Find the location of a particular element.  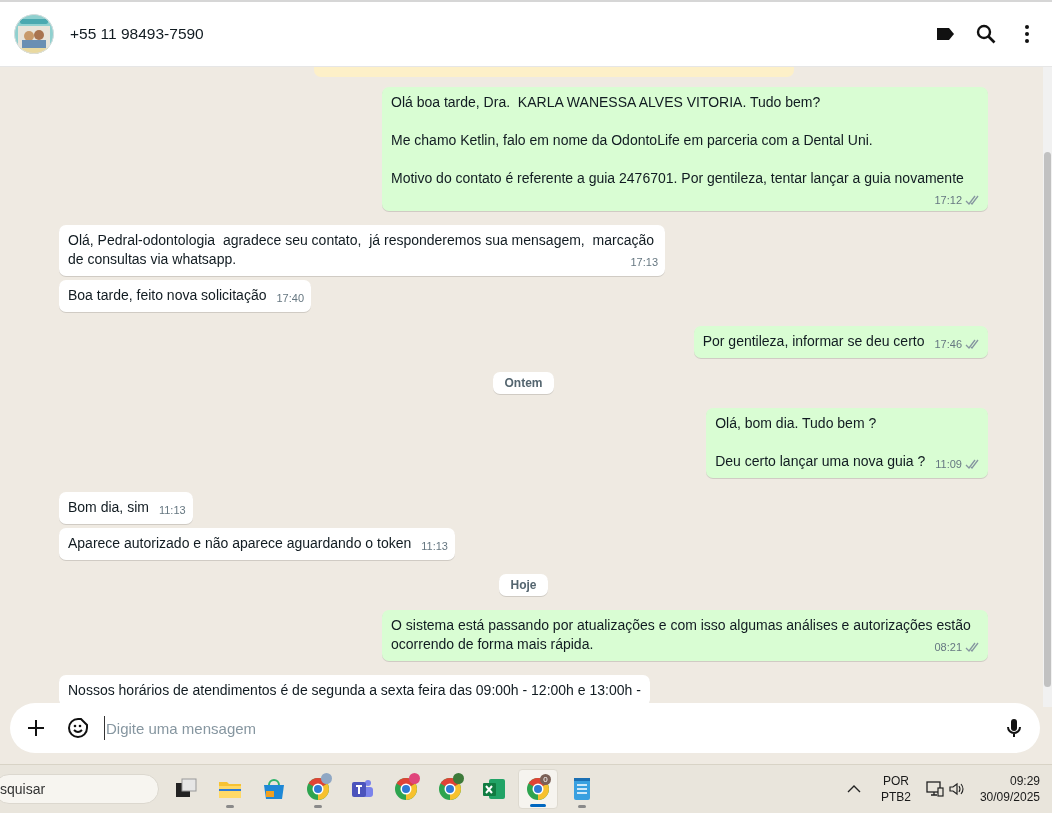

microphone-icon is located at coordinates (1014, 728).